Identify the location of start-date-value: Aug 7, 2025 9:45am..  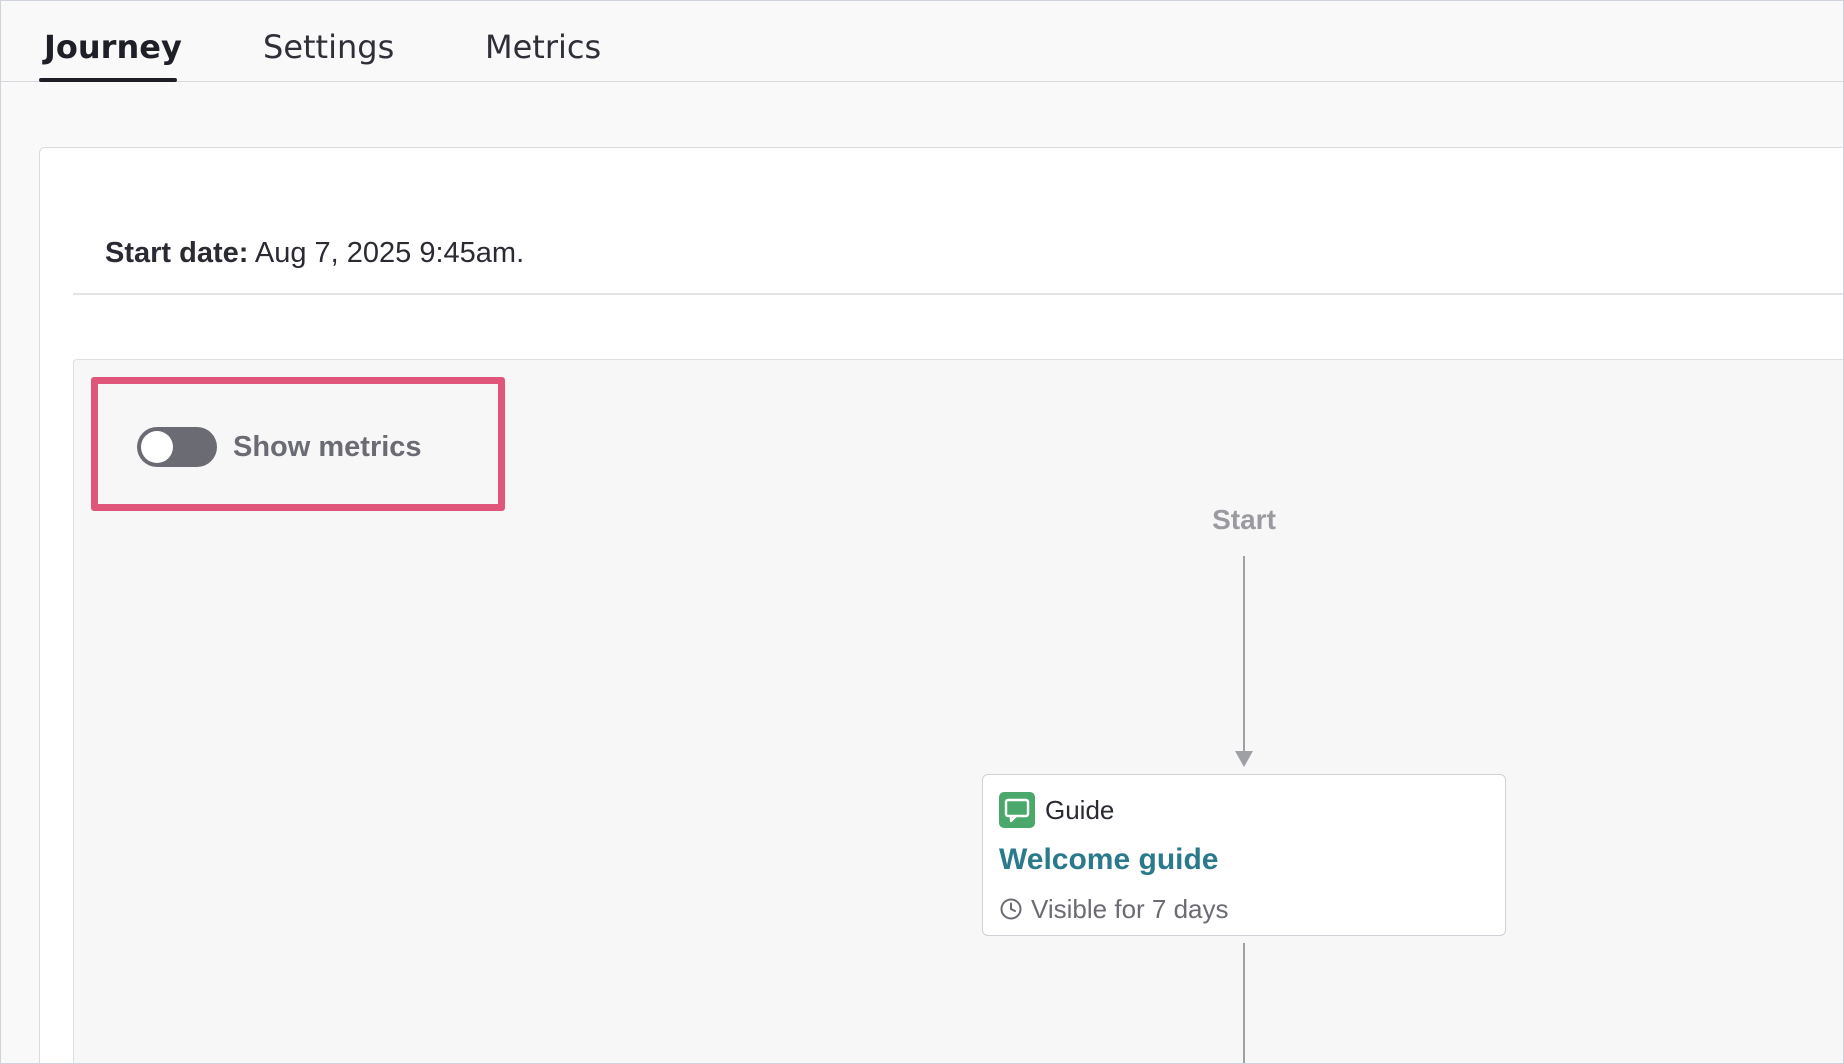
(389, 253).